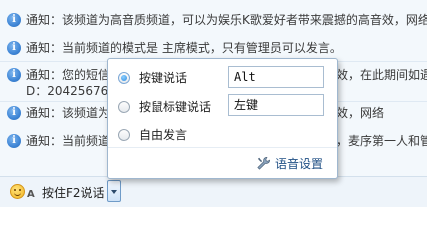 Image resolution: width=427 pixels, height=242 pixels. What do you see at coordinates (68, 113) in the screenshot?
I see `chat-message-text: 通知：该频道为` at bounding box center [68, 113].